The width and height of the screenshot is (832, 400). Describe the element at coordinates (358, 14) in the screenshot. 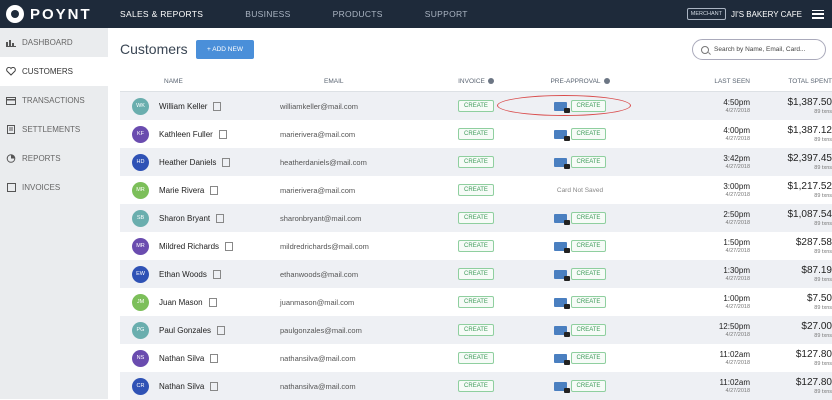

I see `nav-products: PRODUCTS` at that location.